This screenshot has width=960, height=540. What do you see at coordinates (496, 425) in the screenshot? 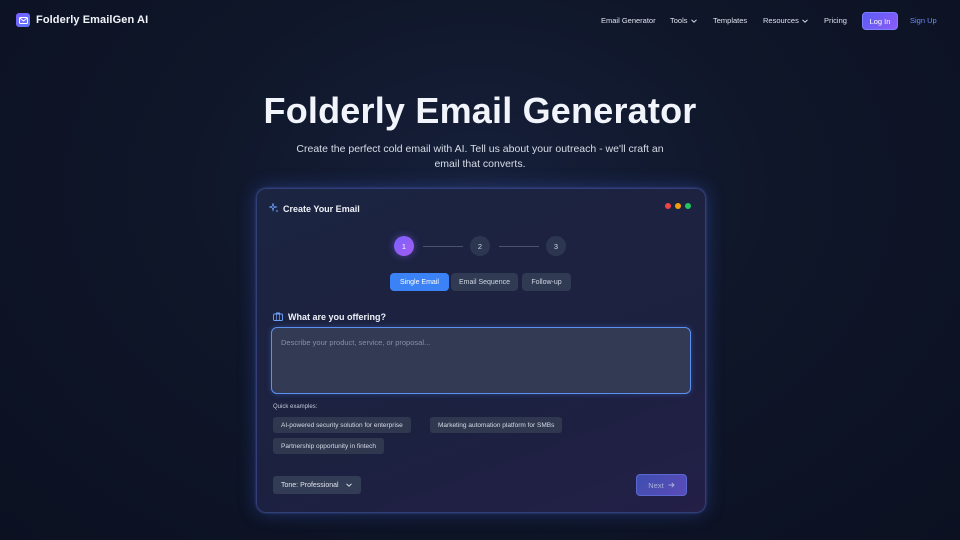
I see `example-chip: Marketing automation platform for SMBs` at bounding box center [496, 425].